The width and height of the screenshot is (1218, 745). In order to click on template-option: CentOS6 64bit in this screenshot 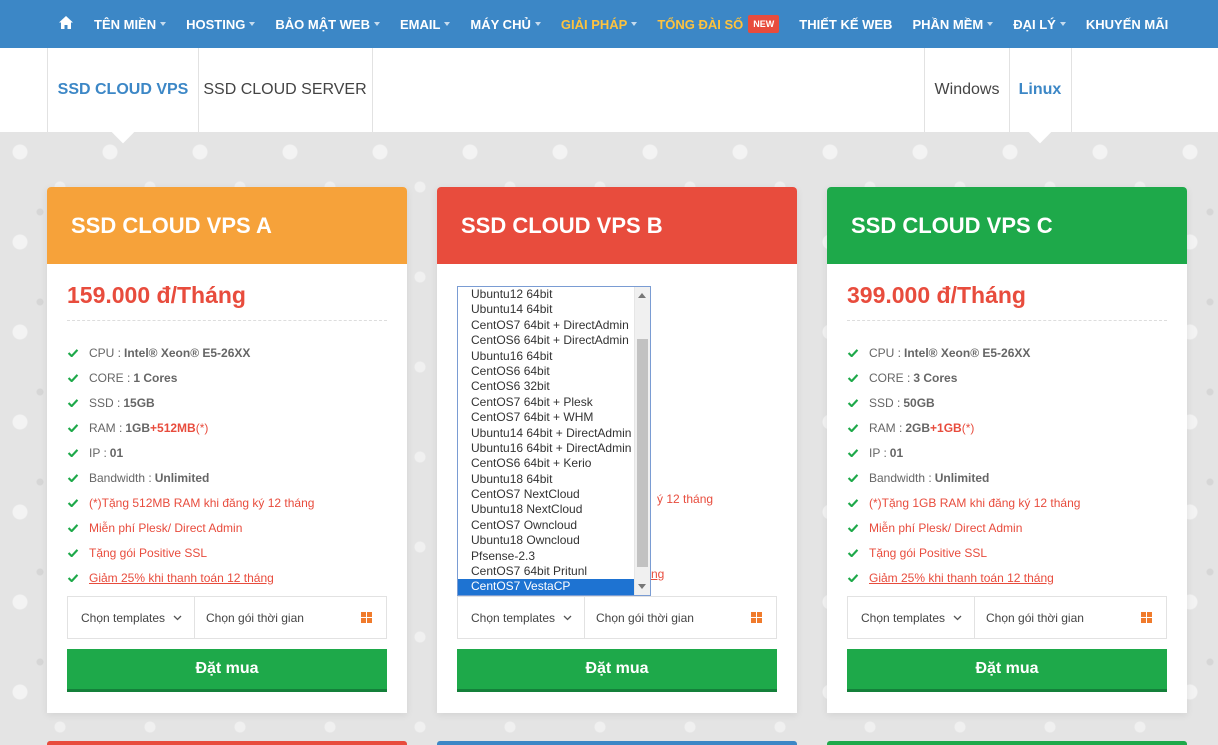, I will do `click(546, 371)`.